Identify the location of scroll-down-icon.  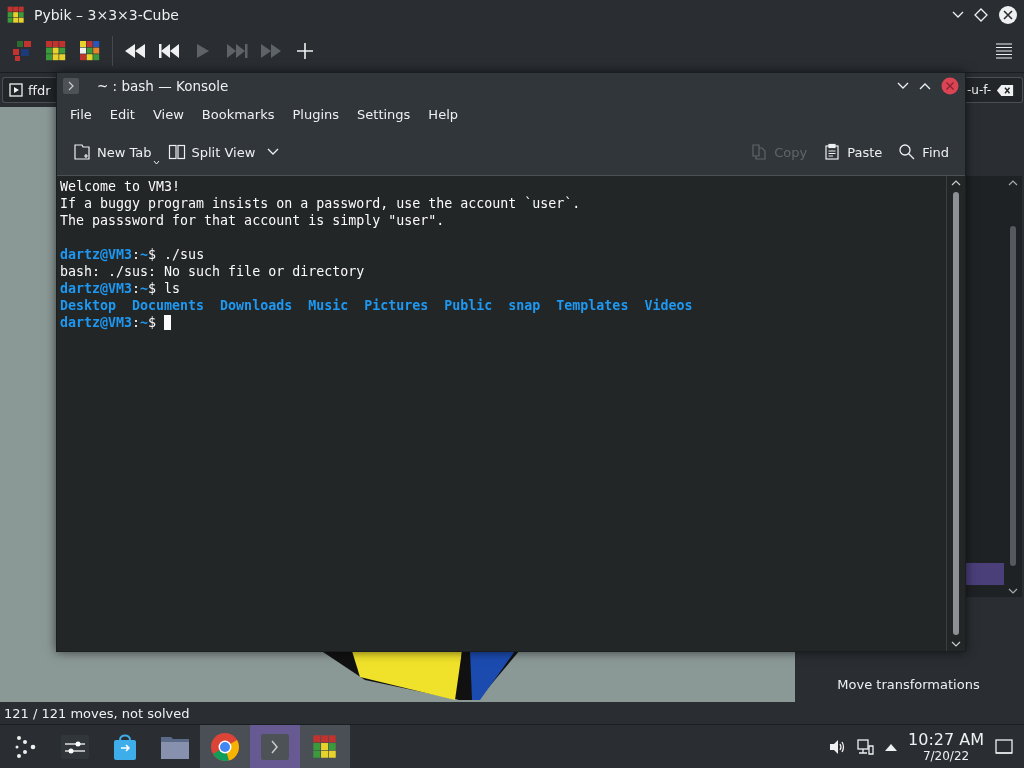
(956, 644).